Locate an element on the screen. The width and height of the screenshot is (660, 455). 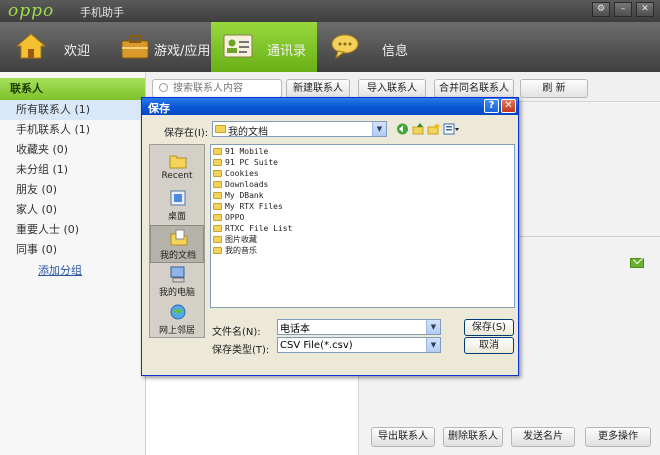
save-in-dropdown: 我的文档 ▼ is located at coordinates (299, 129).